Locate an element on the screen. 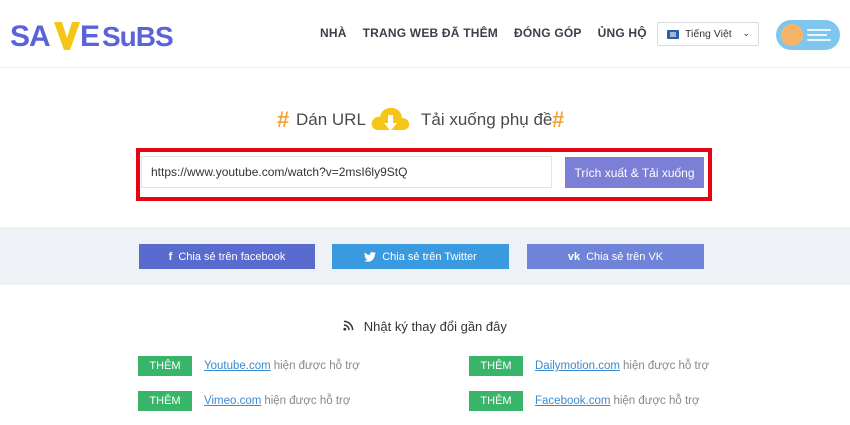 The width and height of the screenshot is (850, 425). svg-text: E is located at coordinates (89, 36).